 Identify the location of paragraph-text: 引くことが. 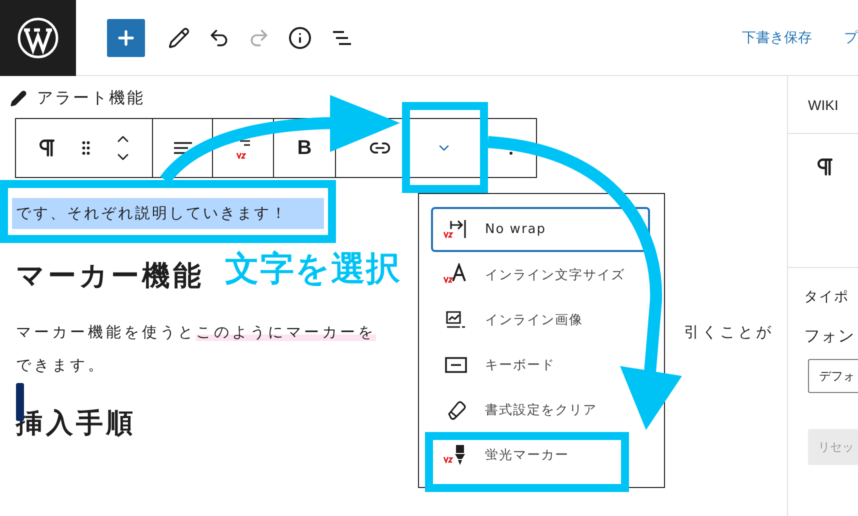
(729, 332).